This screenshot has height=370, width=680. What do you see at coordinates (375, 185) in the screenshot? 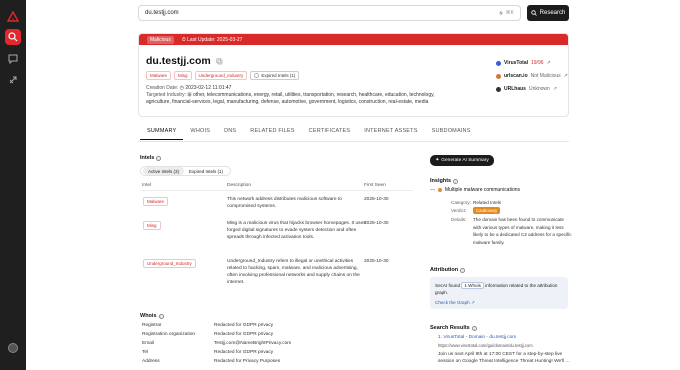
I see `first-seen-column-header: First Seen` at bounding box center [375, 185].